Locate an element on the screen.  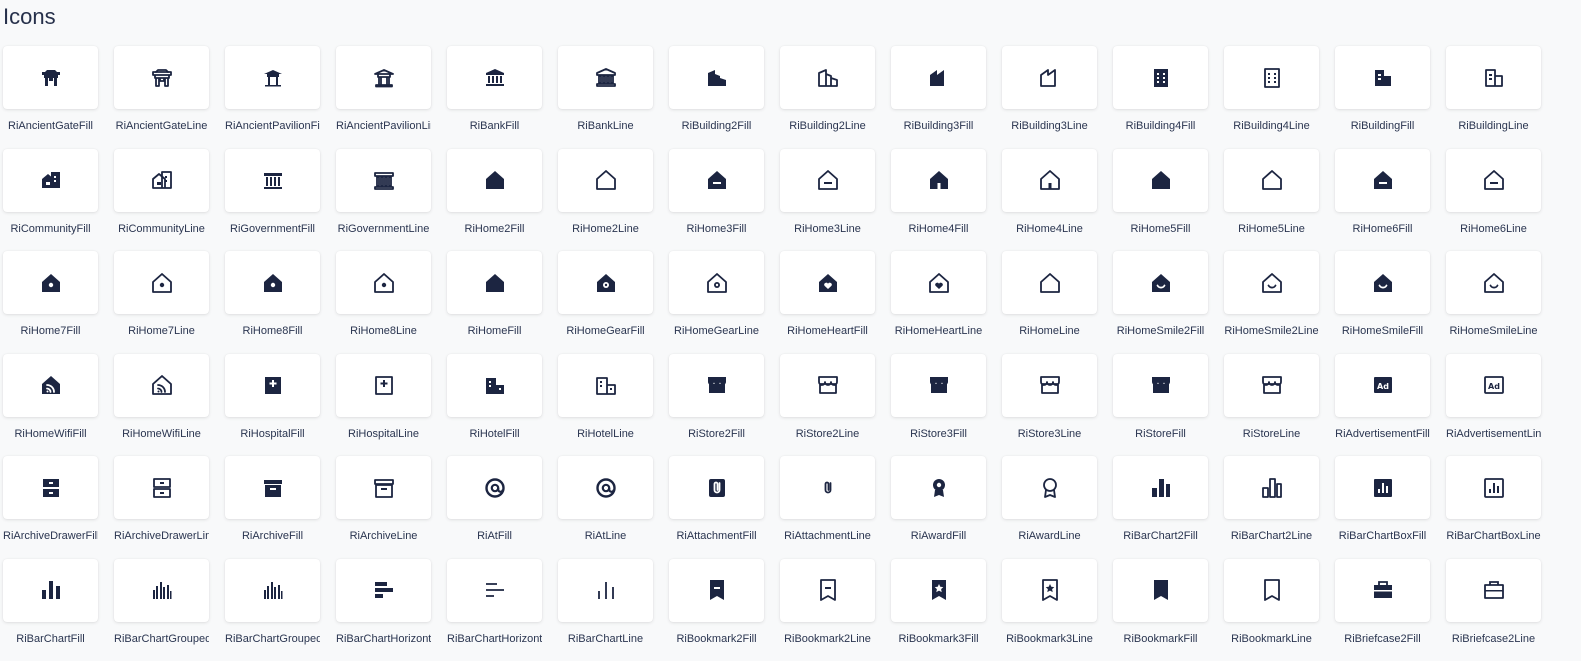
store3-fill-icon is located at coordinates (939, 385).